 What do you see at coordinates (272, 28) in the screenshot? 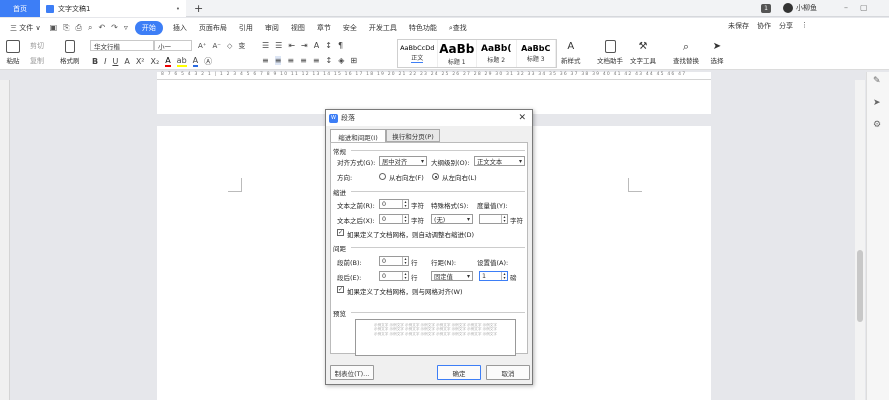
I see `menu-review: 审阅` at bounding box center [272, 28].